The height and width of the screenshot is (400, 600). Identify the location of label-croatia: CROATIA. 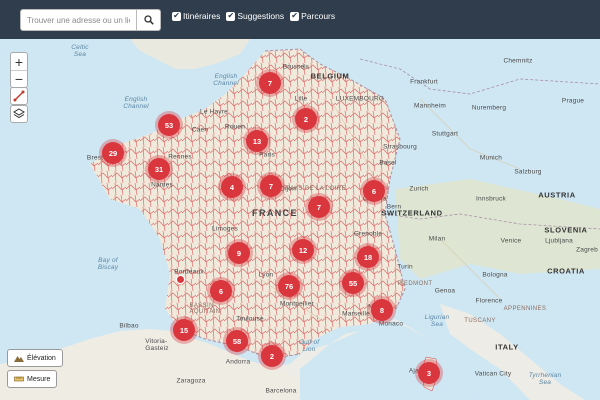
(566, 271).